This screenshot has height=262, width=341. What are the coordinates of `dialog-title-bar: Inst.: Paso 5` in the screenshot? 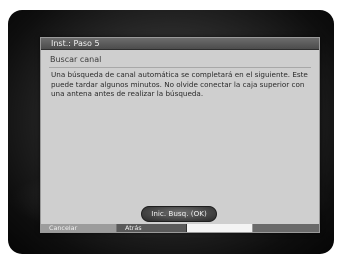 It's located at (180, 44).